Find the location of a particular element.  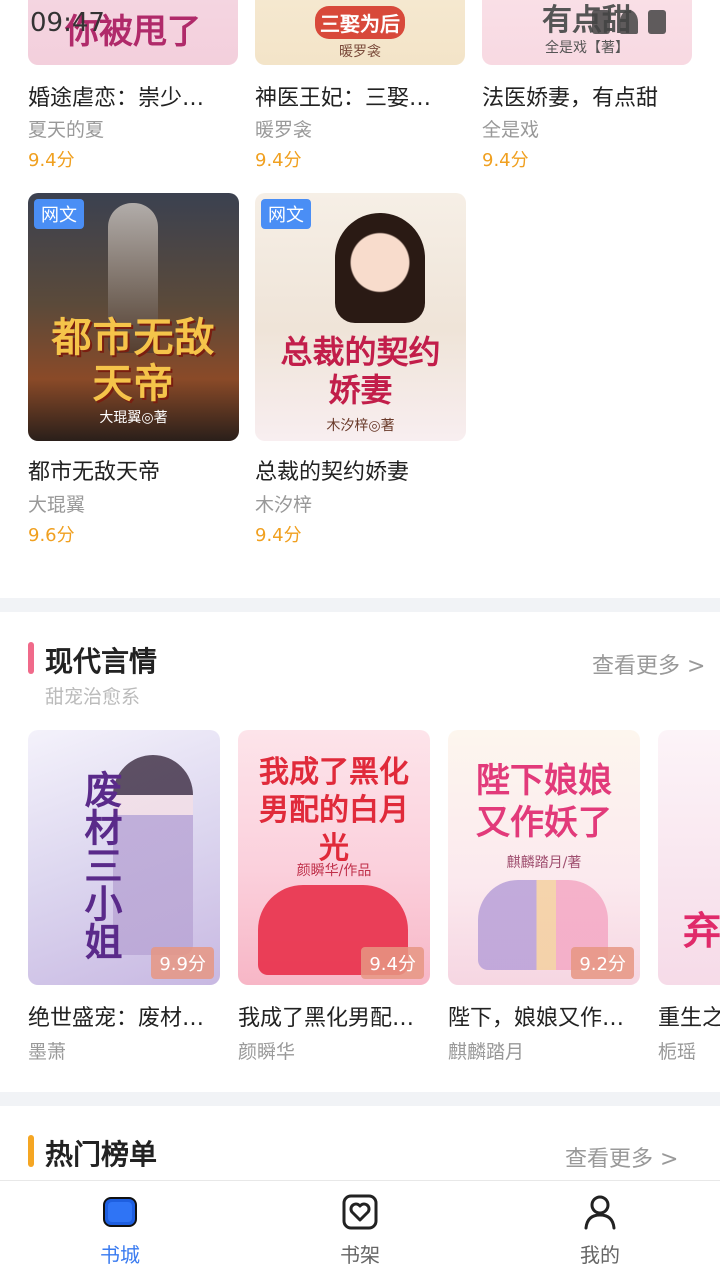

book-cover: 我成了黑化男配的白月光 颜瞬华/作品 9.4分 is located at coordinates (334, 857).